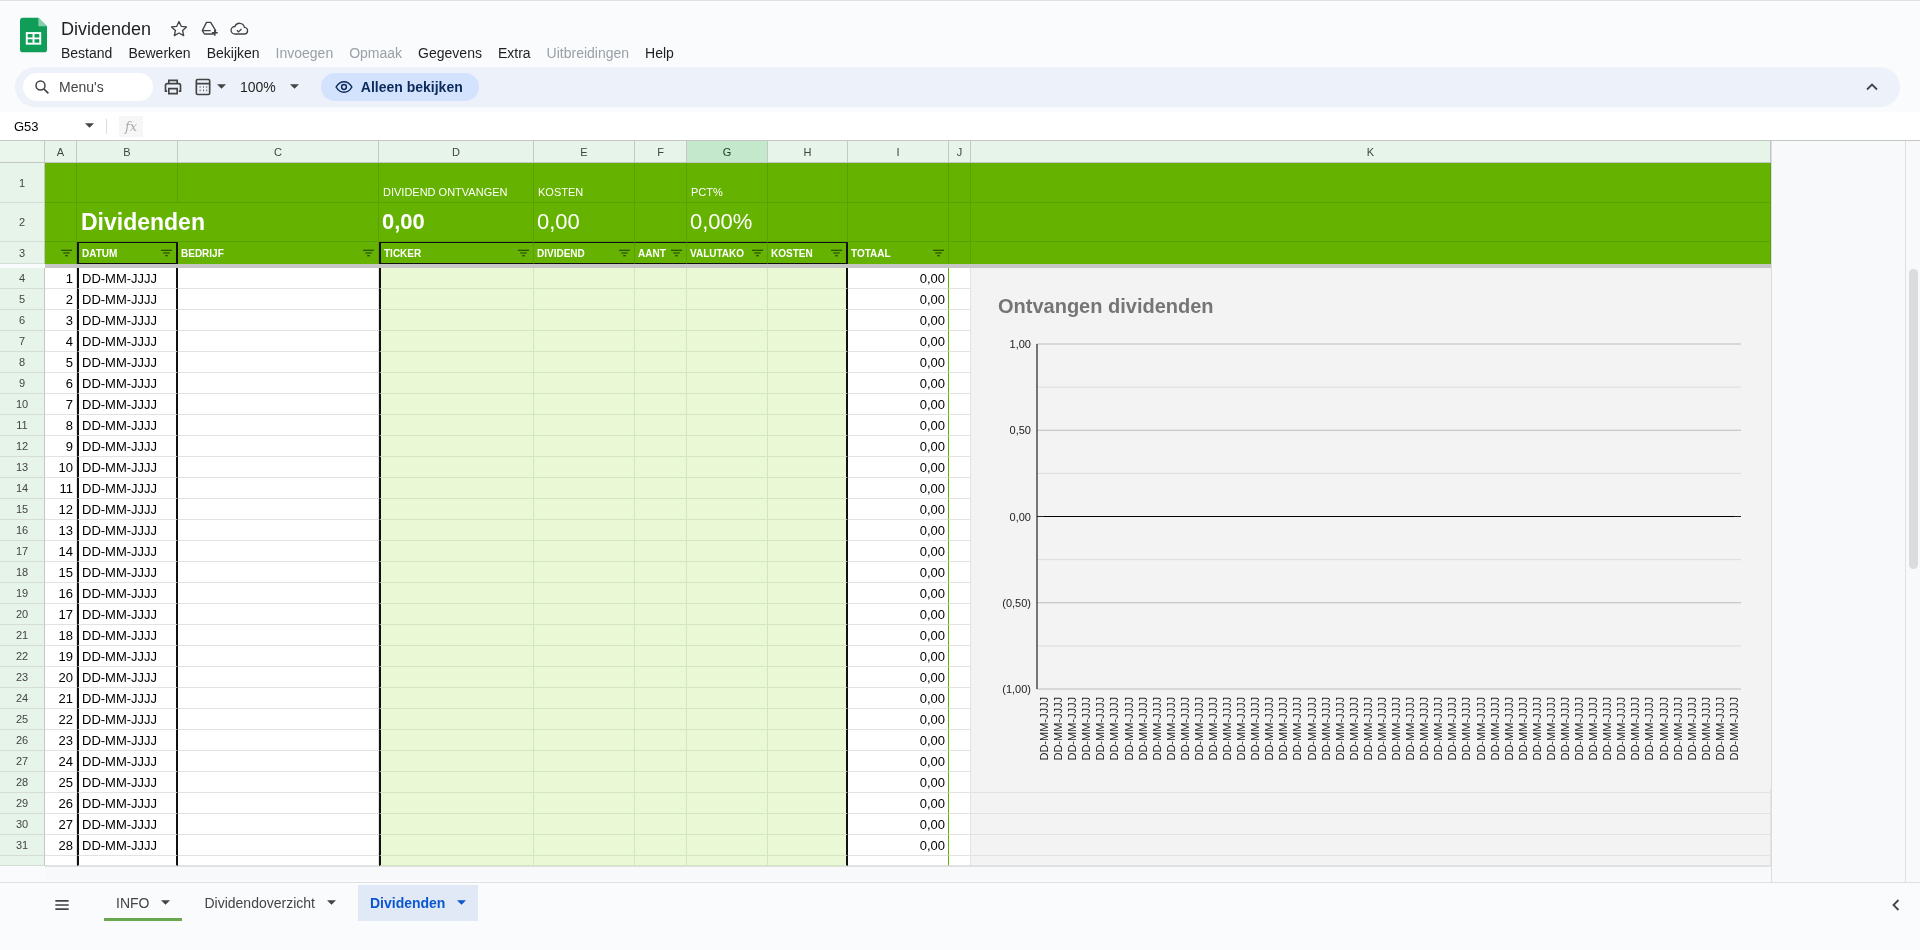  I want to click on row-header: 17, so click(22, 551).